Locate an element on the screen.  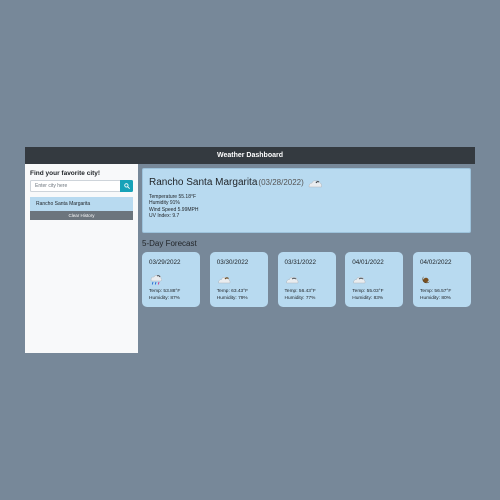
search-button is located at coordinates (126, 186).